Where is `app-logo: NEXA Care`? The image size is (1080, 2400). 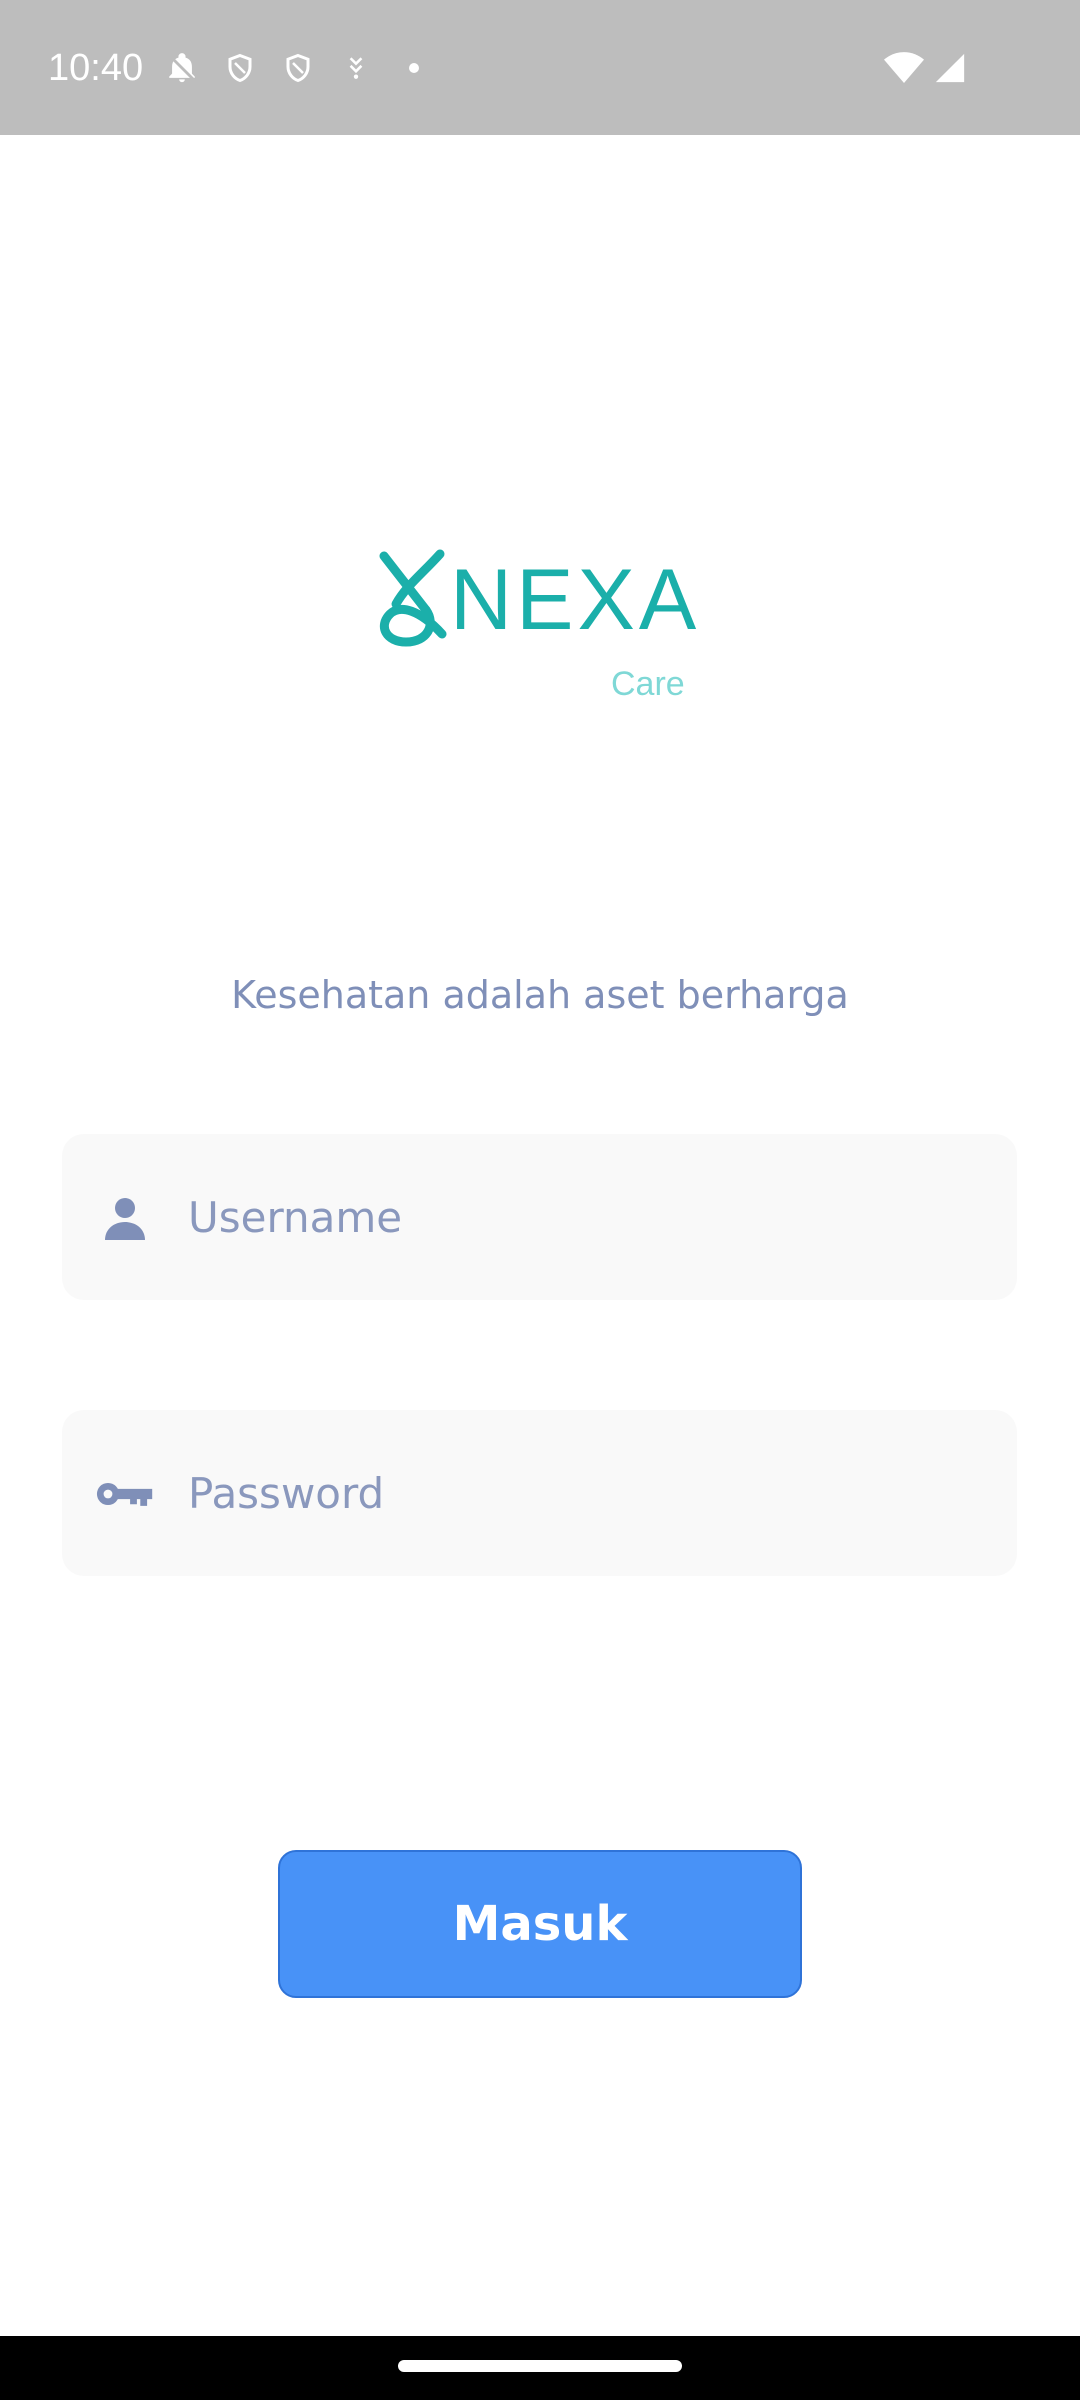 app-logo: NEXA Care is located at coordinates (540, 620).